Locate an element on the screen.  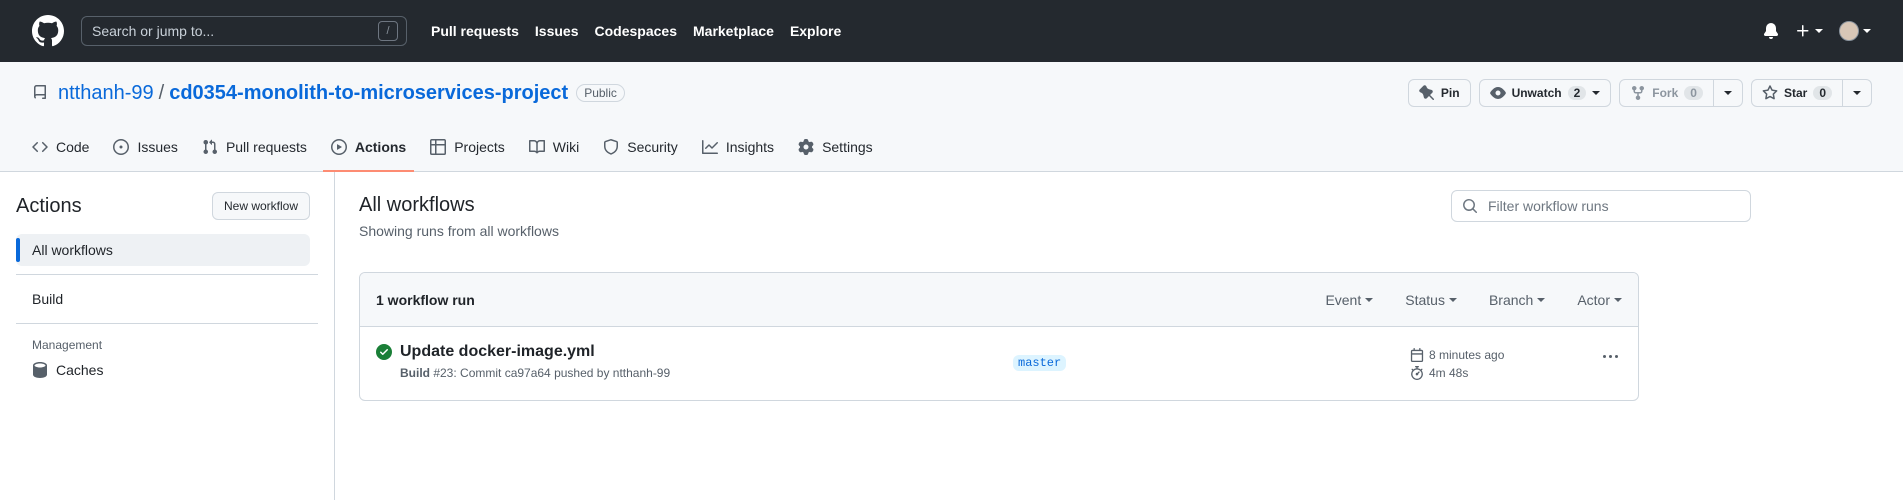
user-menu is located at coordinates (1855, 31).